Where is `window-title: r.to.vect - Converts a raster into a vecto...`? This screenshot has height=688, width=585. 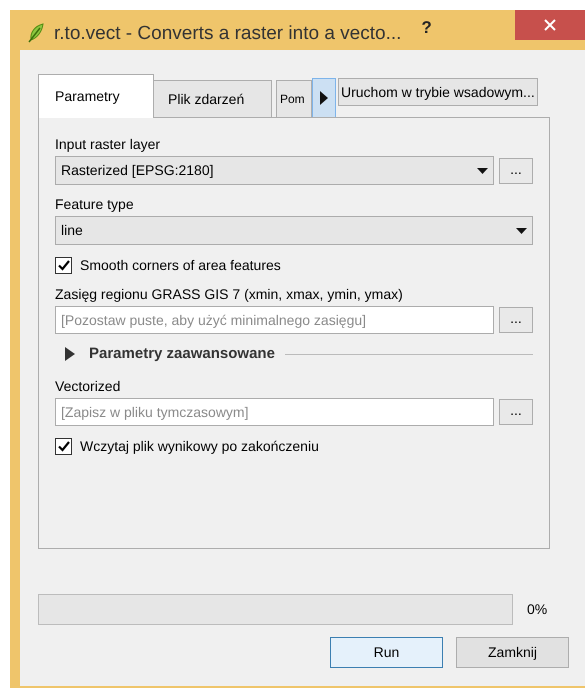
window-title: r.to.vect - Converts a raster into a vecto... is located at coordinates (228, 34).